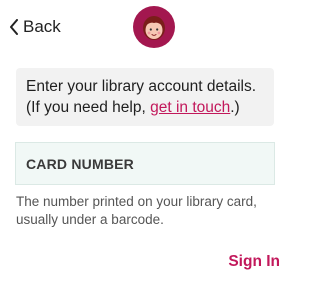 The height and width of the screenshot is (282, 320). I want to click on card-number-label: CARD NUMBER, so click(80, 163).